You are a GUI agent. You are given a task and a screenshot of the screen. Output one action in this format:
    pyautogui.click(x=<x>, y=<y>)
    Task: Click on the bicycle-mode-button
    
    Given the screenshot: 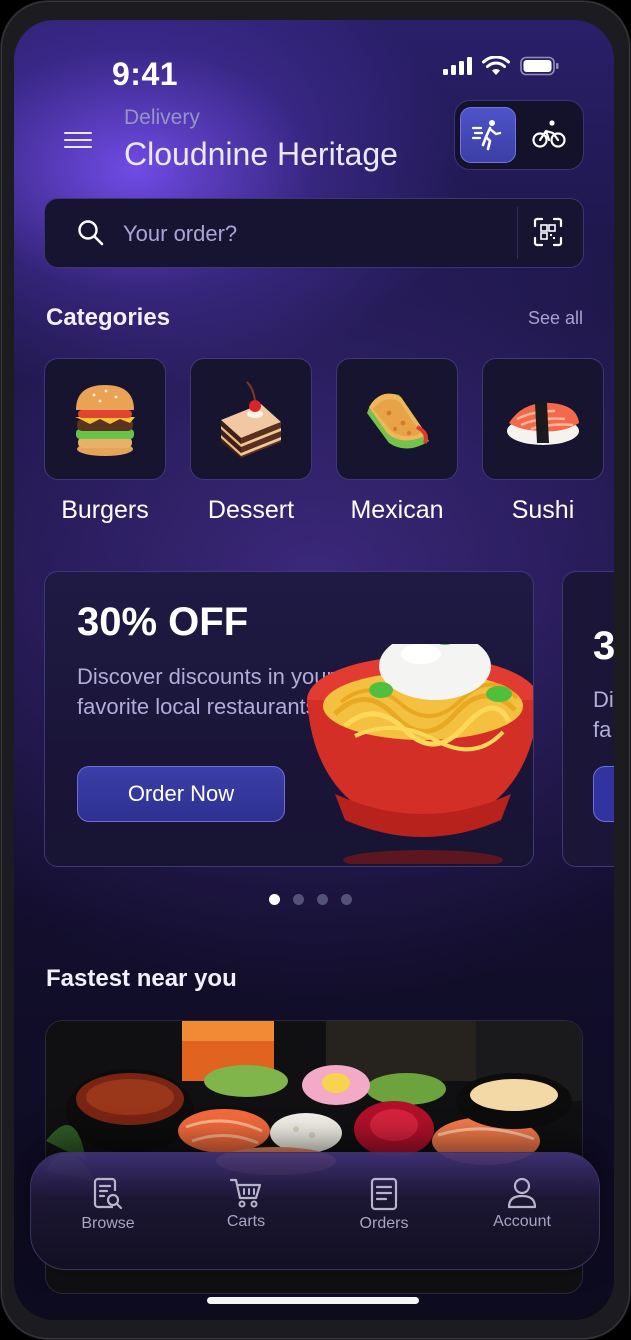 What is the action you would take?
    pyautogui.click(x=549, y=134)
    